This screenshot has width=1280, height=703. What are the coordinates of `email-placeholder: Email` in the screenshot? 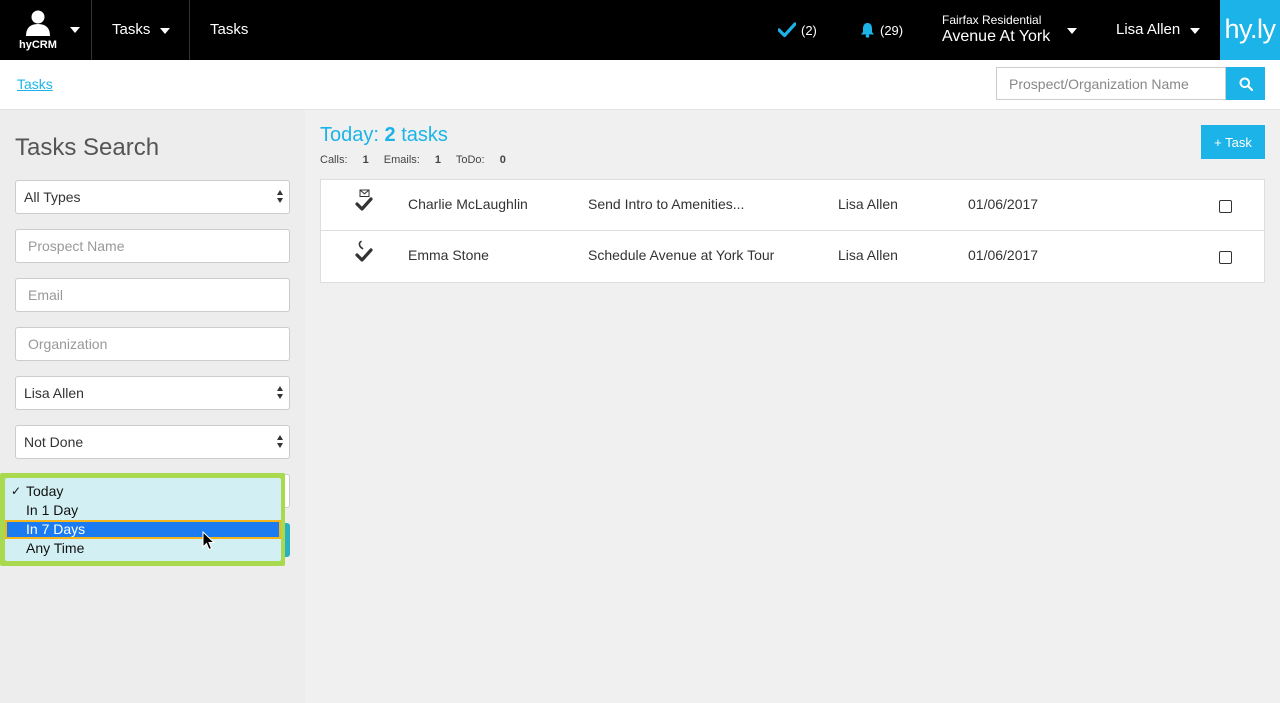 It's located at (46, 295).